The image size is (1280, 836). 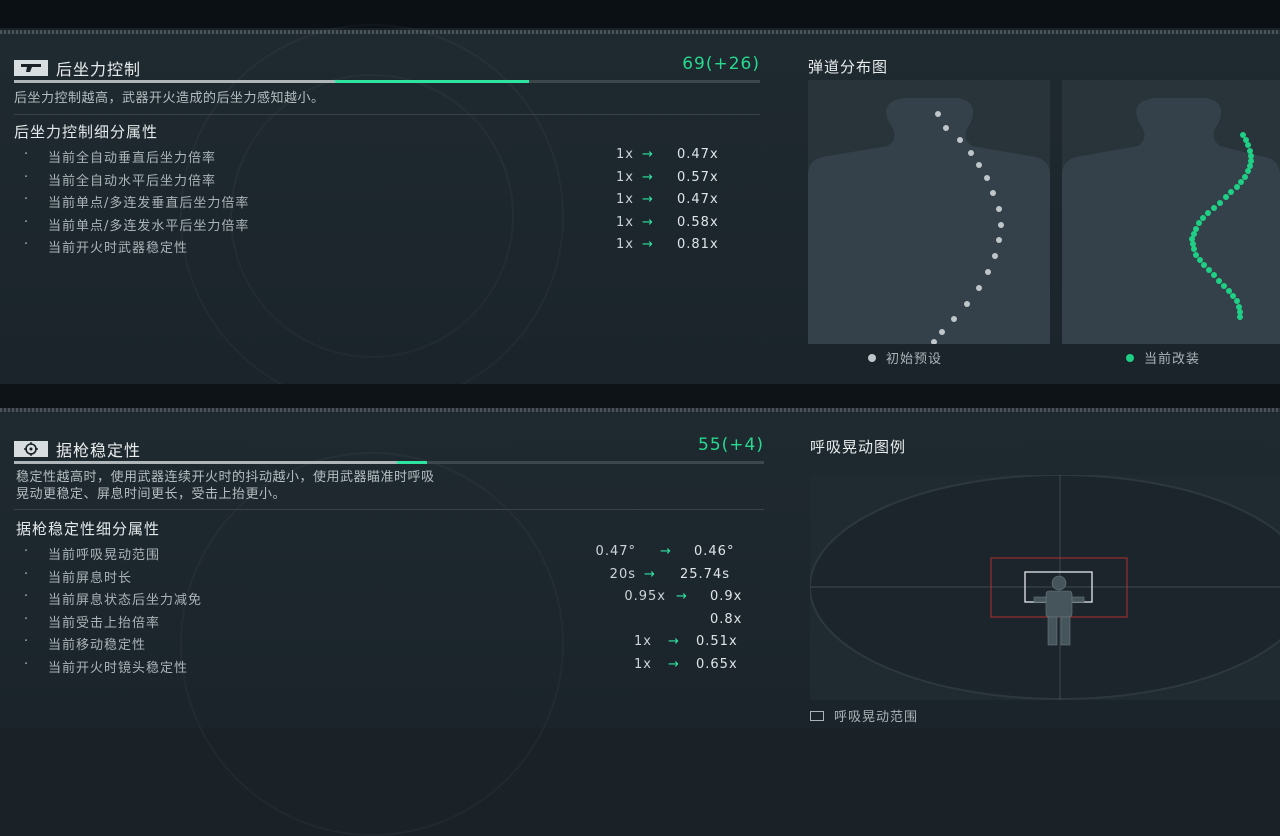 What do you see at coordinates (717, 641) in the screenshot?
I see `stat-to: 0.51x` at bounding box center [717, 641].